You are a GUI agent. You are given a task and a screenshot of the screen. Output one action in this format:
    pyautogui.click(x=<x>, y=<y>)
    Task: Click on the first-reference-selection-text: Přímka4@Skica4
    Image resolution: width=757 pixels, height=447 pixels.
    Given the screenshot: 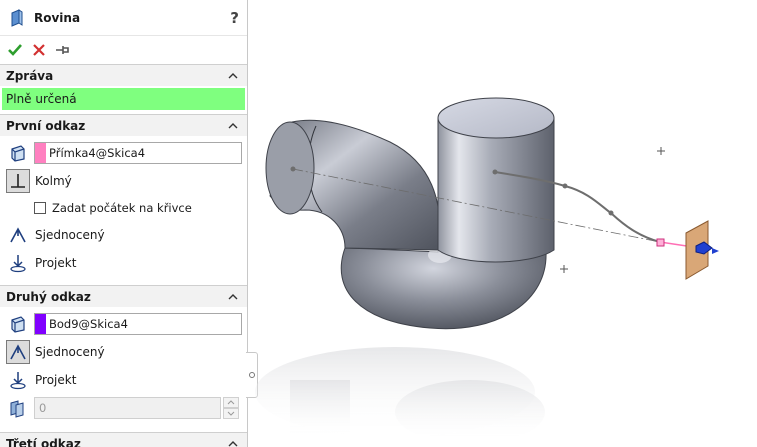 What is the action you would take?
    pyautogui.click(x=97, y=153)
    